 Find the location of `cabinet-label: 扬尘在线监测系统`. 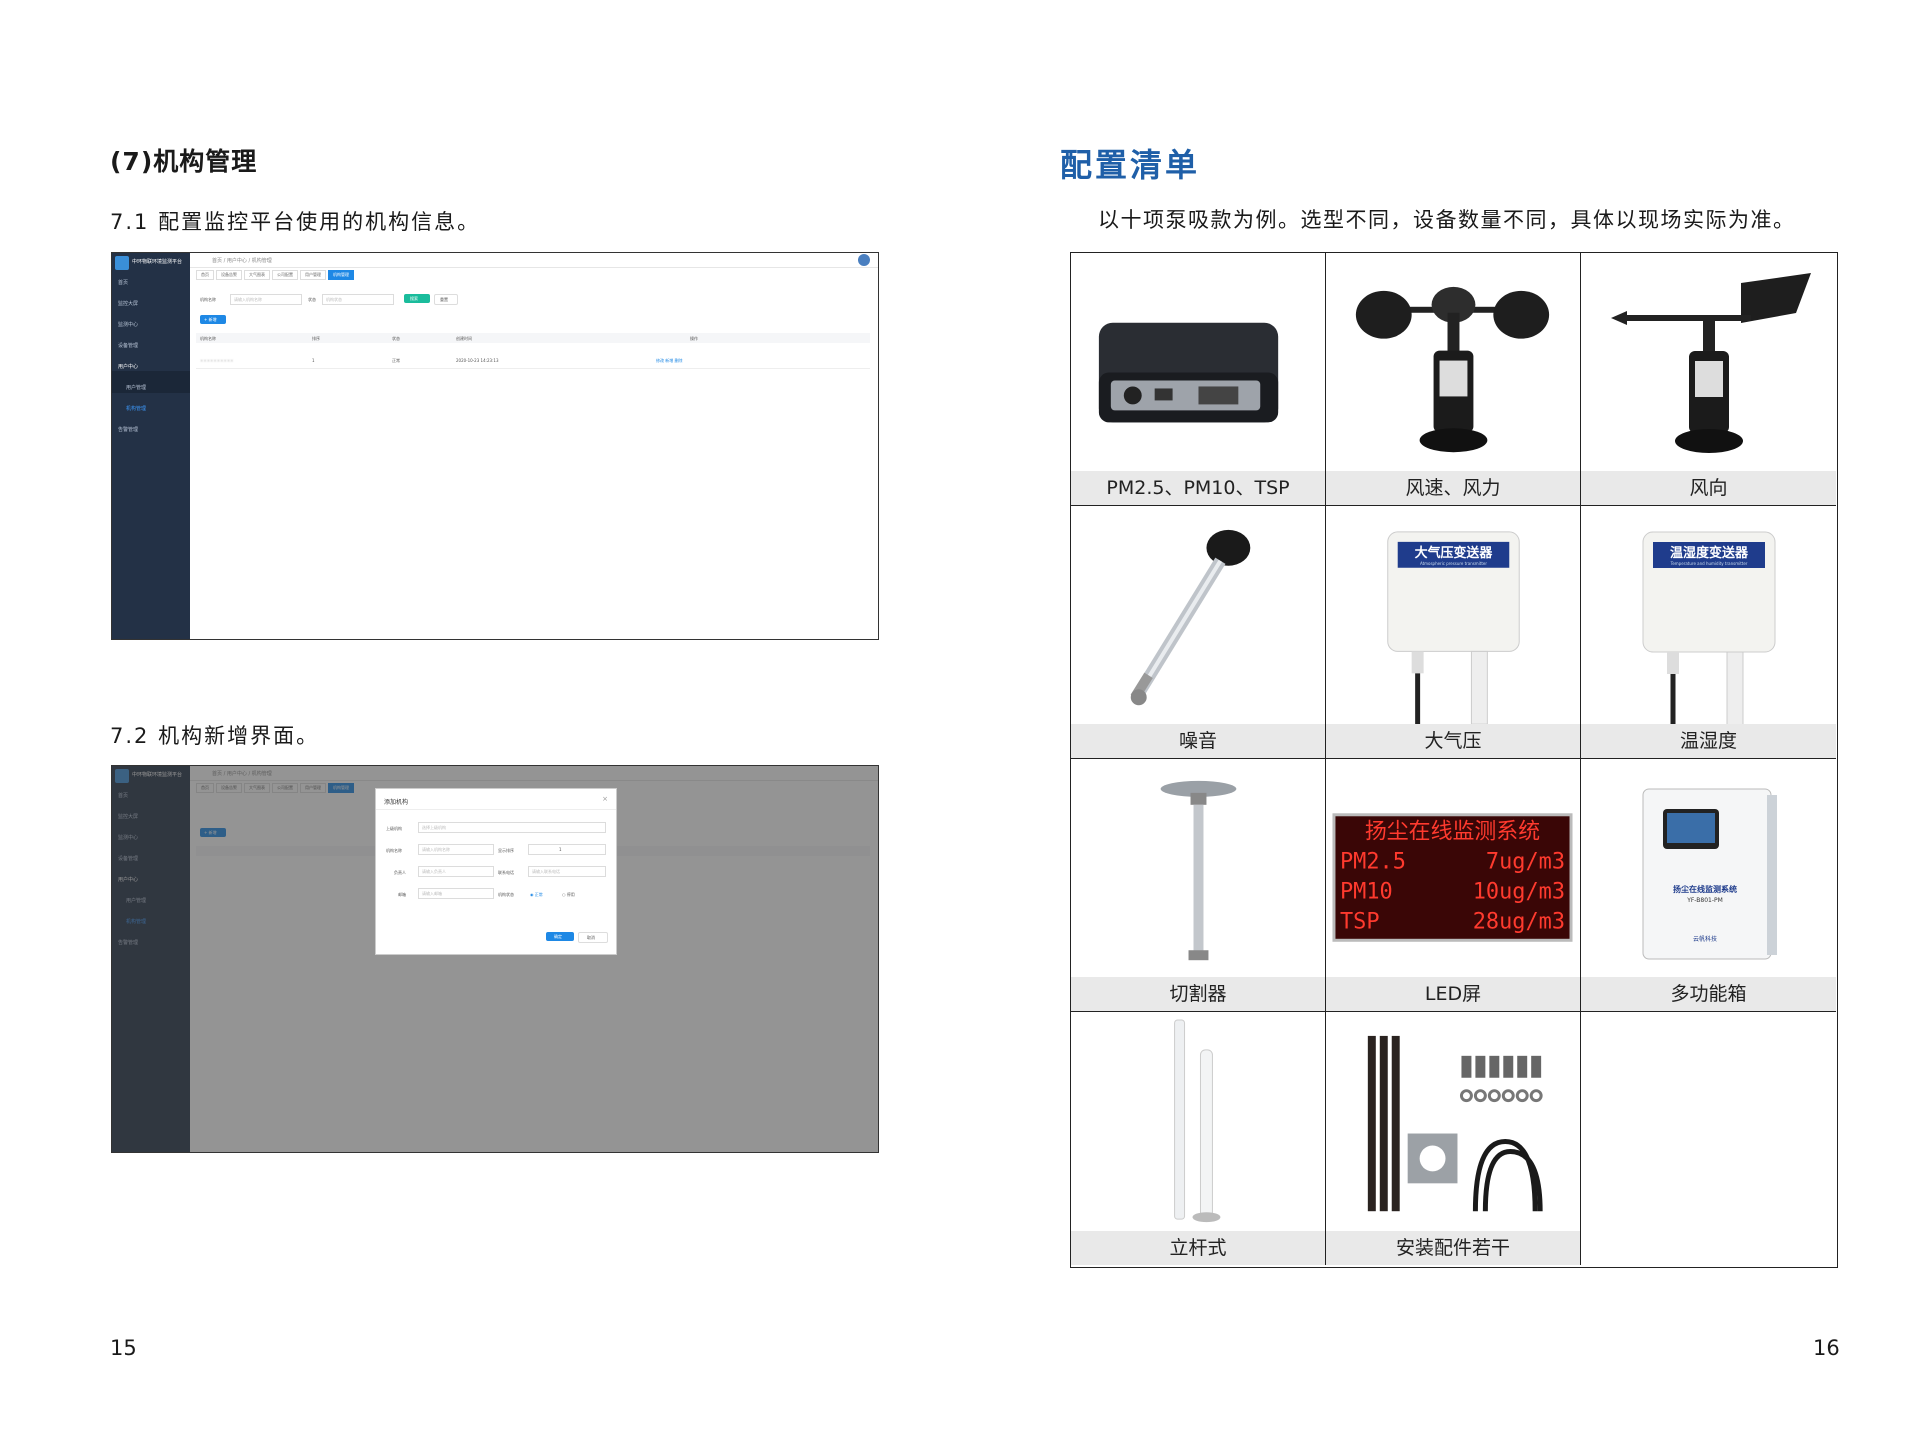

cabinet-label: 扬尘在线监测系统 is located at coordinates (1705, 889).